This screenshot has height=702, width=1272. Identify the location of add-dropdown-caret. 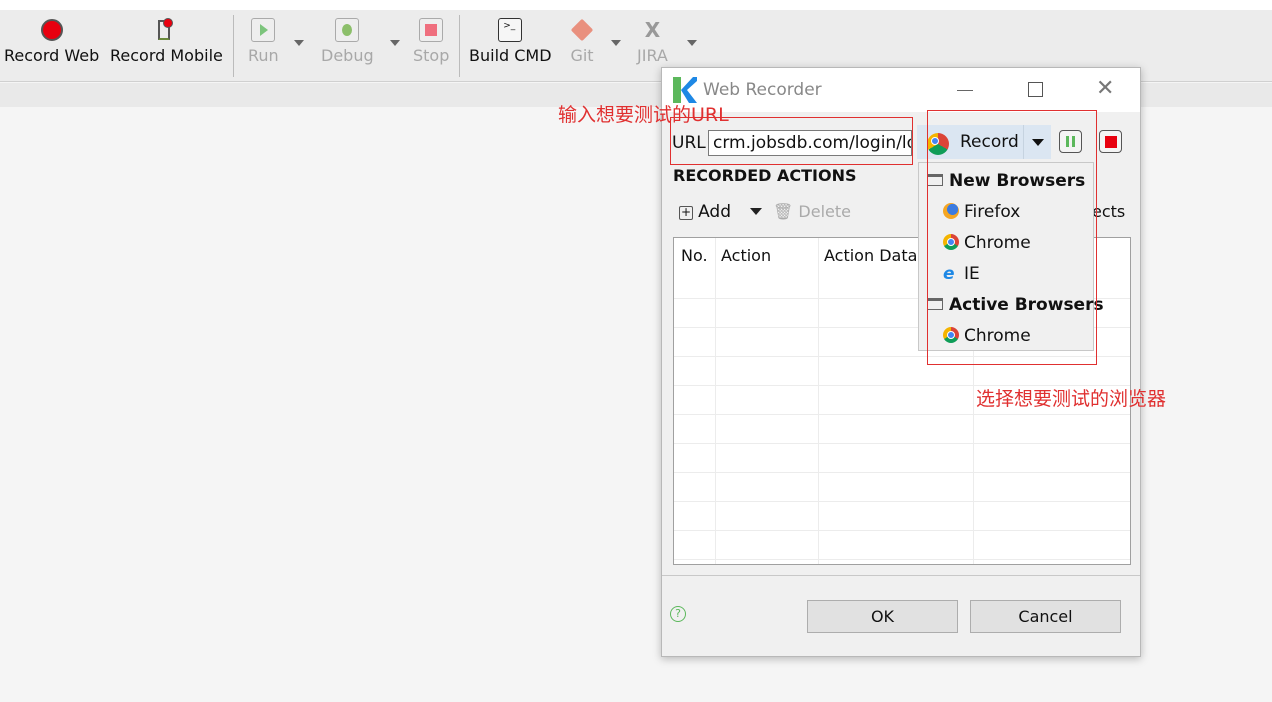
(756, 211).